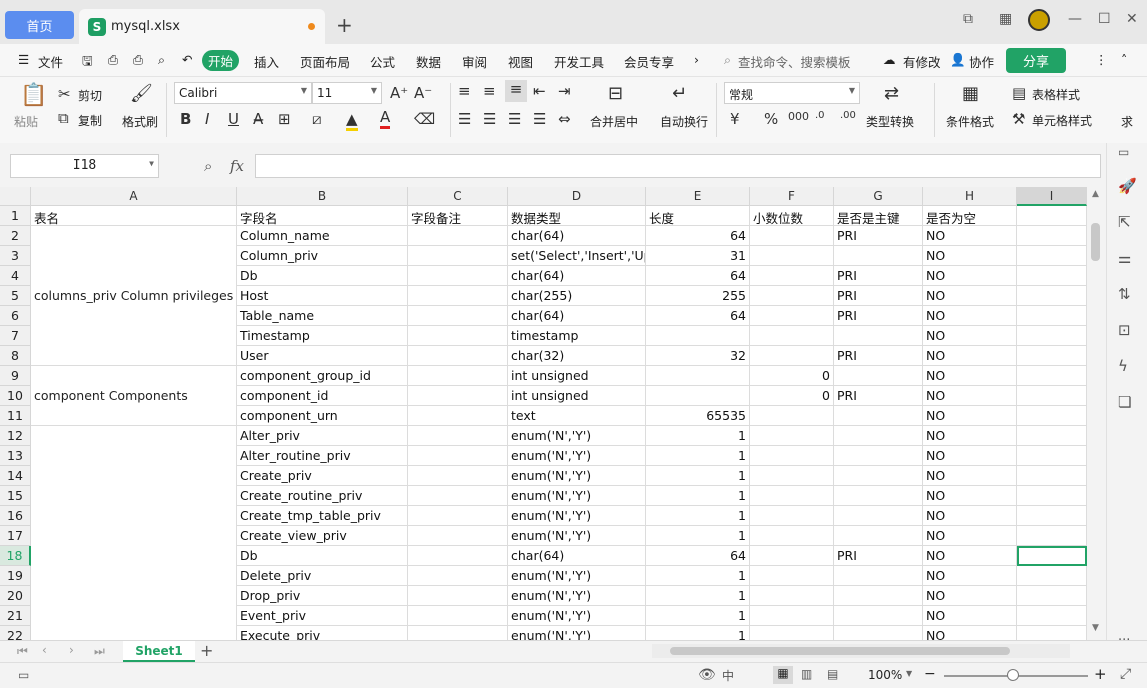 The width and height of the screenshot is (1147, 688). Describe the element at coordinates (771, 119) in the screenshot. I see `percent-icon: %` at that location.